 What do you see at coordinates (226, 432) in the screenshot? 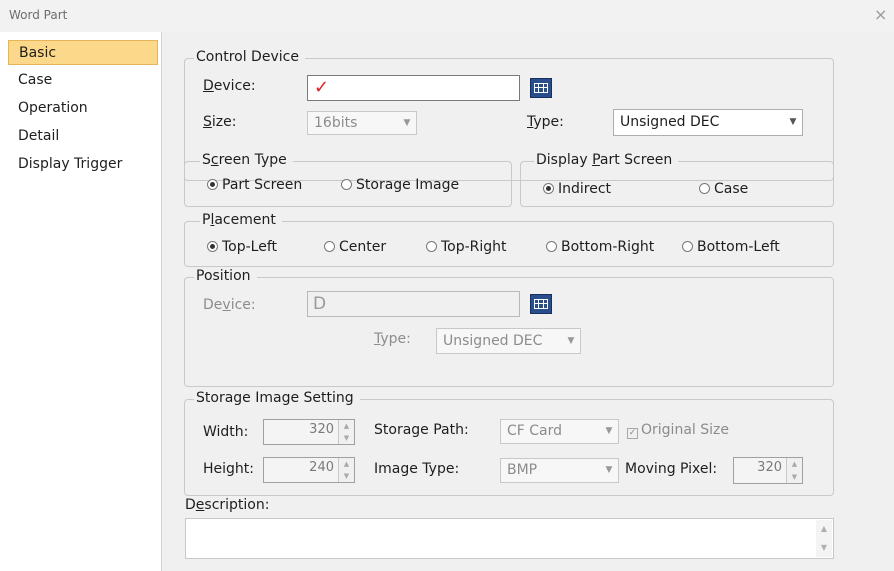
I see `width-label: Width:` at bounding box center [226, 432].